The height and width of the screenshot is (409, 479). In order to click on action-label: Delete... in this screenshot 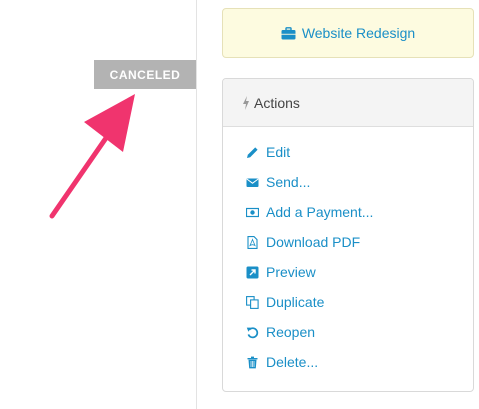, I will do `click(292, 362)`.